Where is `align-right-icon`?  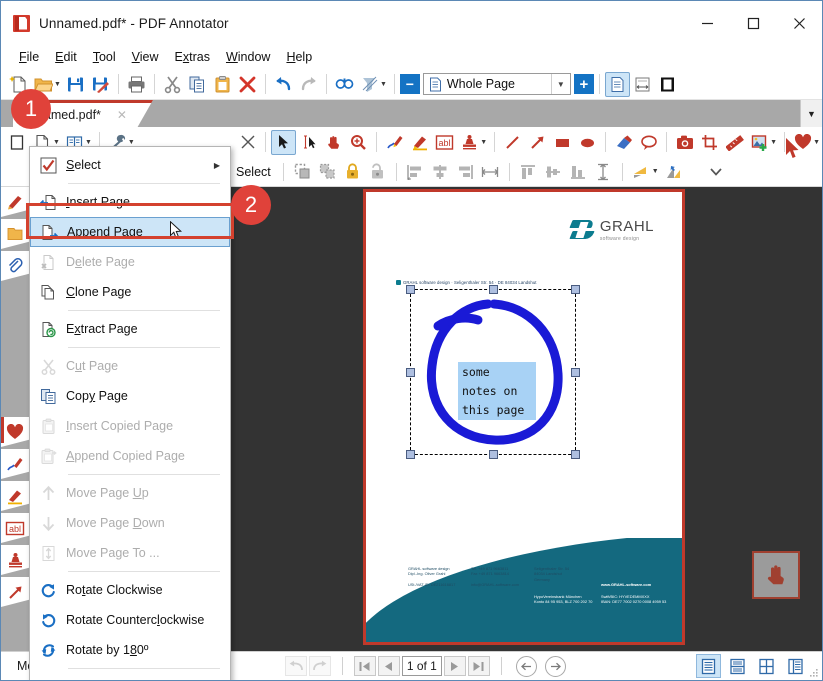
align-right-icon is located at coordinates (465, 171).